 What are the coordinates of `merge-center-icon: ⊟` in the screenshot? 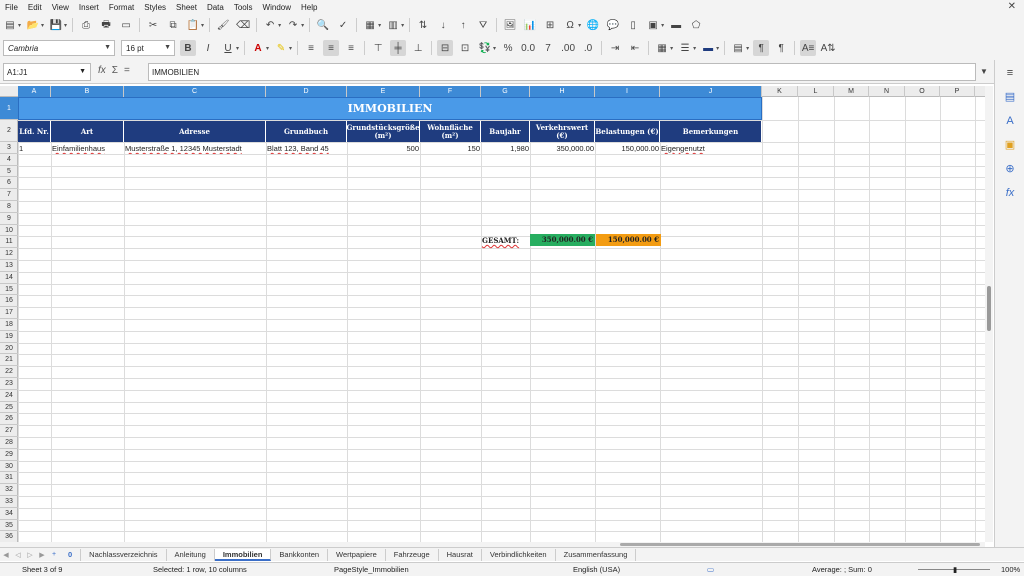 It's located at (445, 48).